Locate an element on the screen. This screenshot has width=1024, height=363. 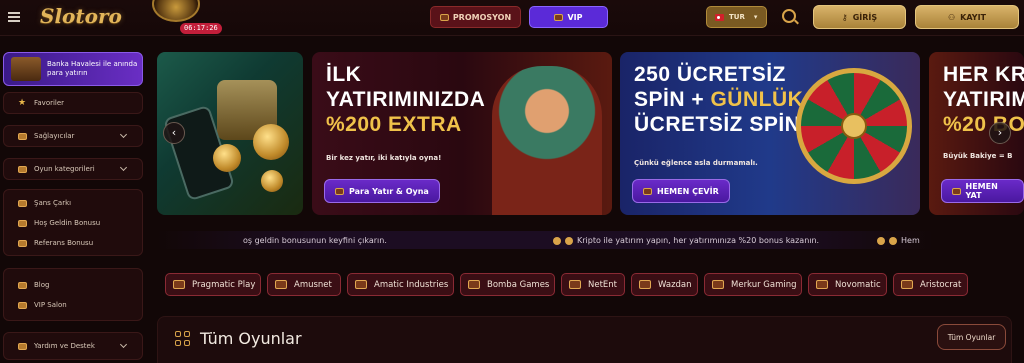
sidebar-item-label: Sağlayıcılar is located at coordinates (54, 136).